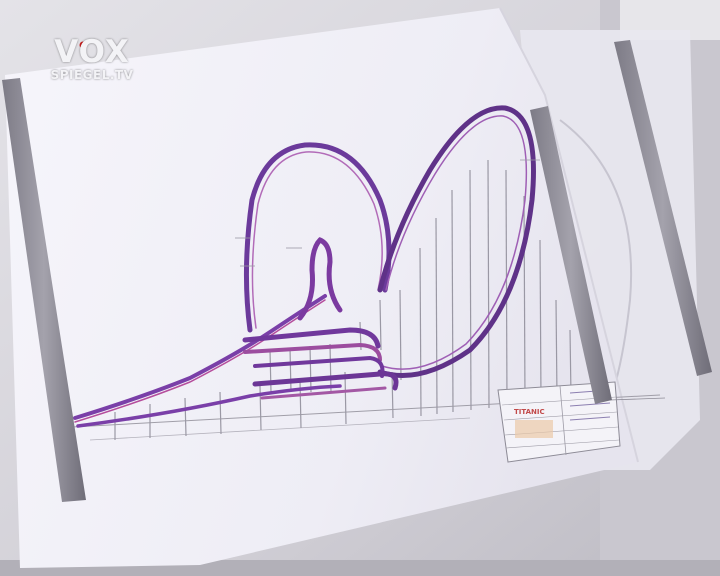 This screenshot has height=576, width=720. I want to click on tv-channel-logo: VOX SPIEGEL.TV, so click(92, 59).